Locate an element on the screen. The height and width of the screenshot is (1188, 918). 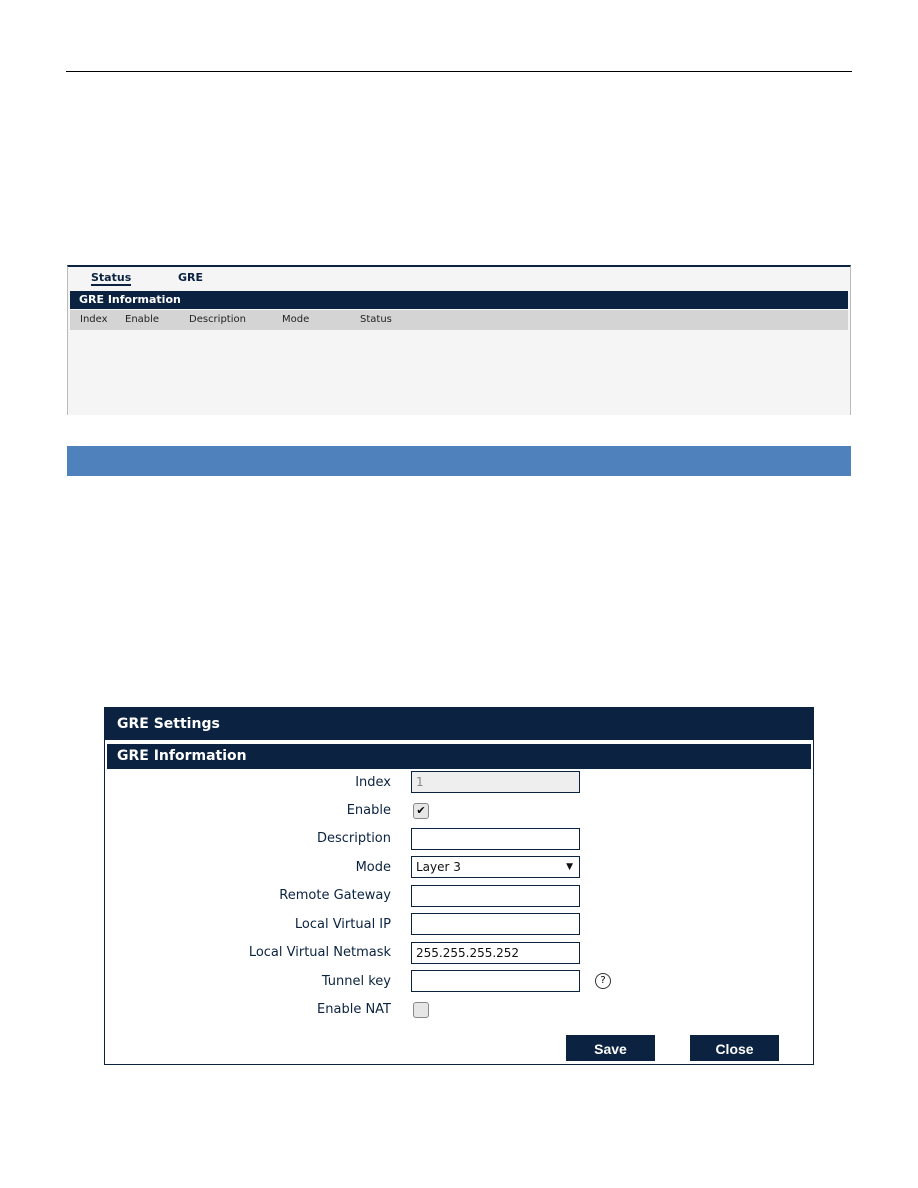
local-virtual-ip-label: Local Virtual IP is located at coordinates (342, 924).